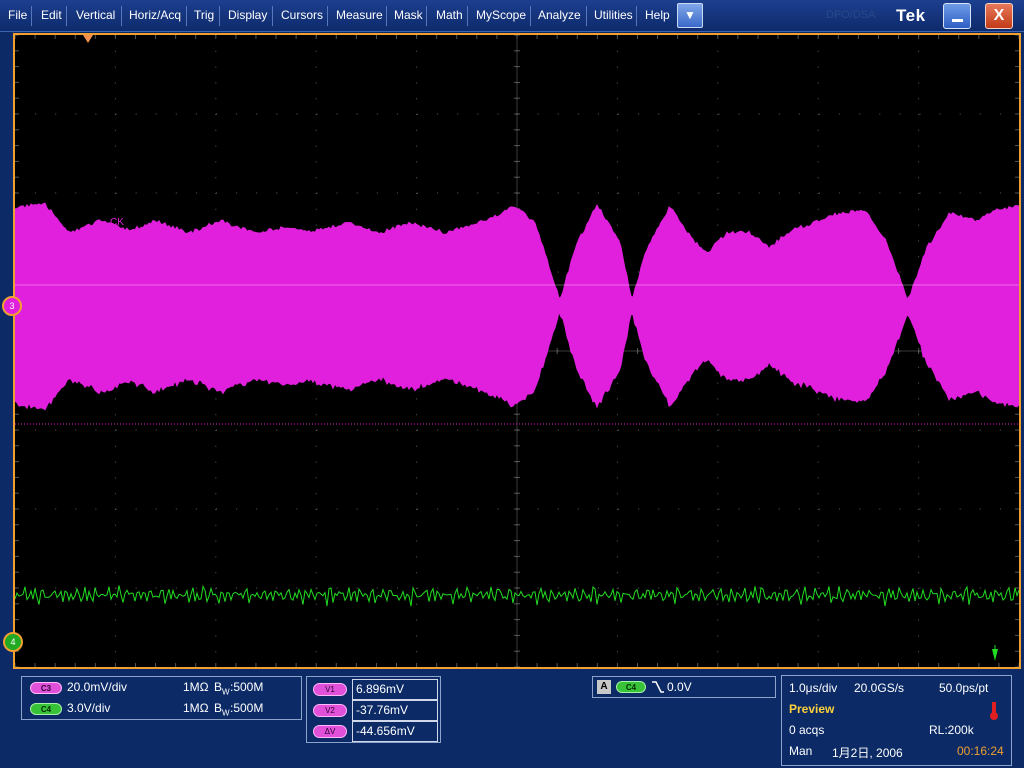 Image resolution: width=1024 pixels, height=768 pixels. Describe the element at coordinates (964, 688) in the screenshot. I see `resolution: 50.0ps/pt` at that location.